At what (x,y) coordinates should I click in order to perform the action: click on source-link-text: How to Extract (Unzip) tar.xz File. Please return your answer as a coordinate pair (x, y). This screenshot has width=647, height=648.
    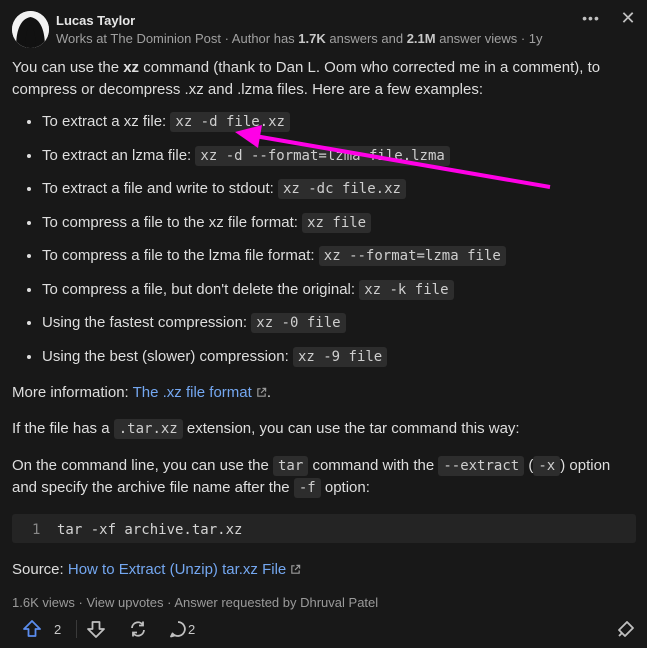
    Looking at the image, I should click on (177, 569).